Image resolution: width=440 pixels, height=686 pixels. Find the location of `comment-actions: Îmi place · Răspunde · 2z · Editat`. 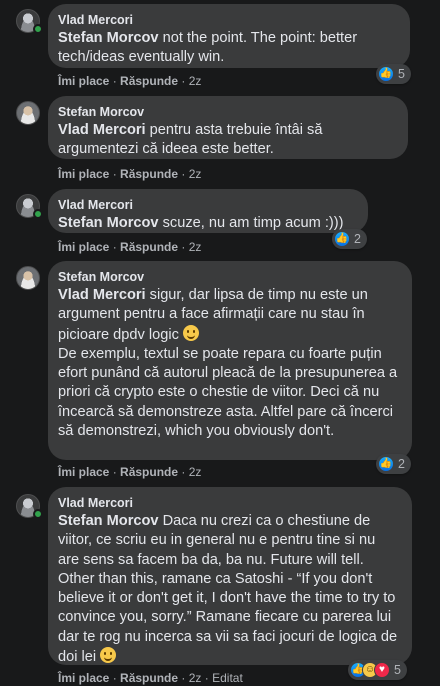

comment-actions: Îmi place · Răspunde · 2z · Editat is located at coordinates (150, 678).